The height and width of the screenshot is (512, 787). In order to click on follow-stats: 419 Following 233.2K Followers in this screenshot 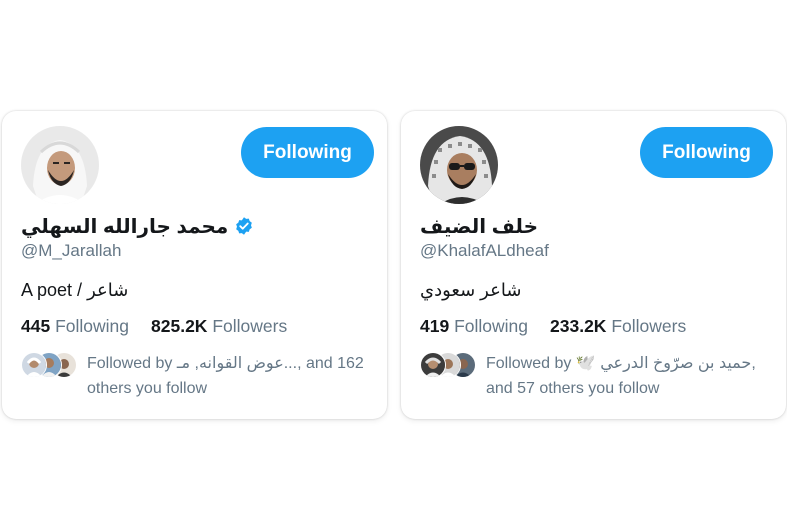, I will do `click(553, 326)`.